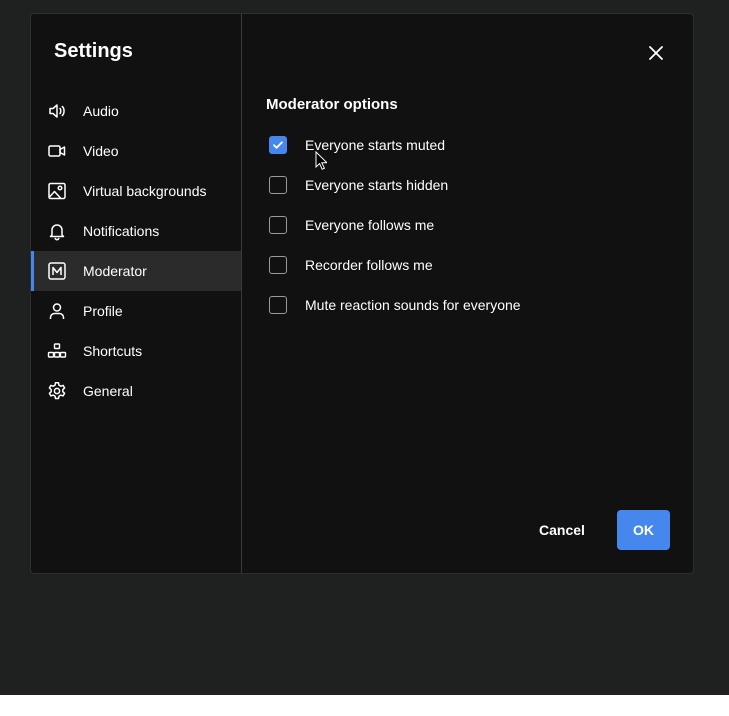  I want to click on sidebar-item-general: General, so click(136, 391).